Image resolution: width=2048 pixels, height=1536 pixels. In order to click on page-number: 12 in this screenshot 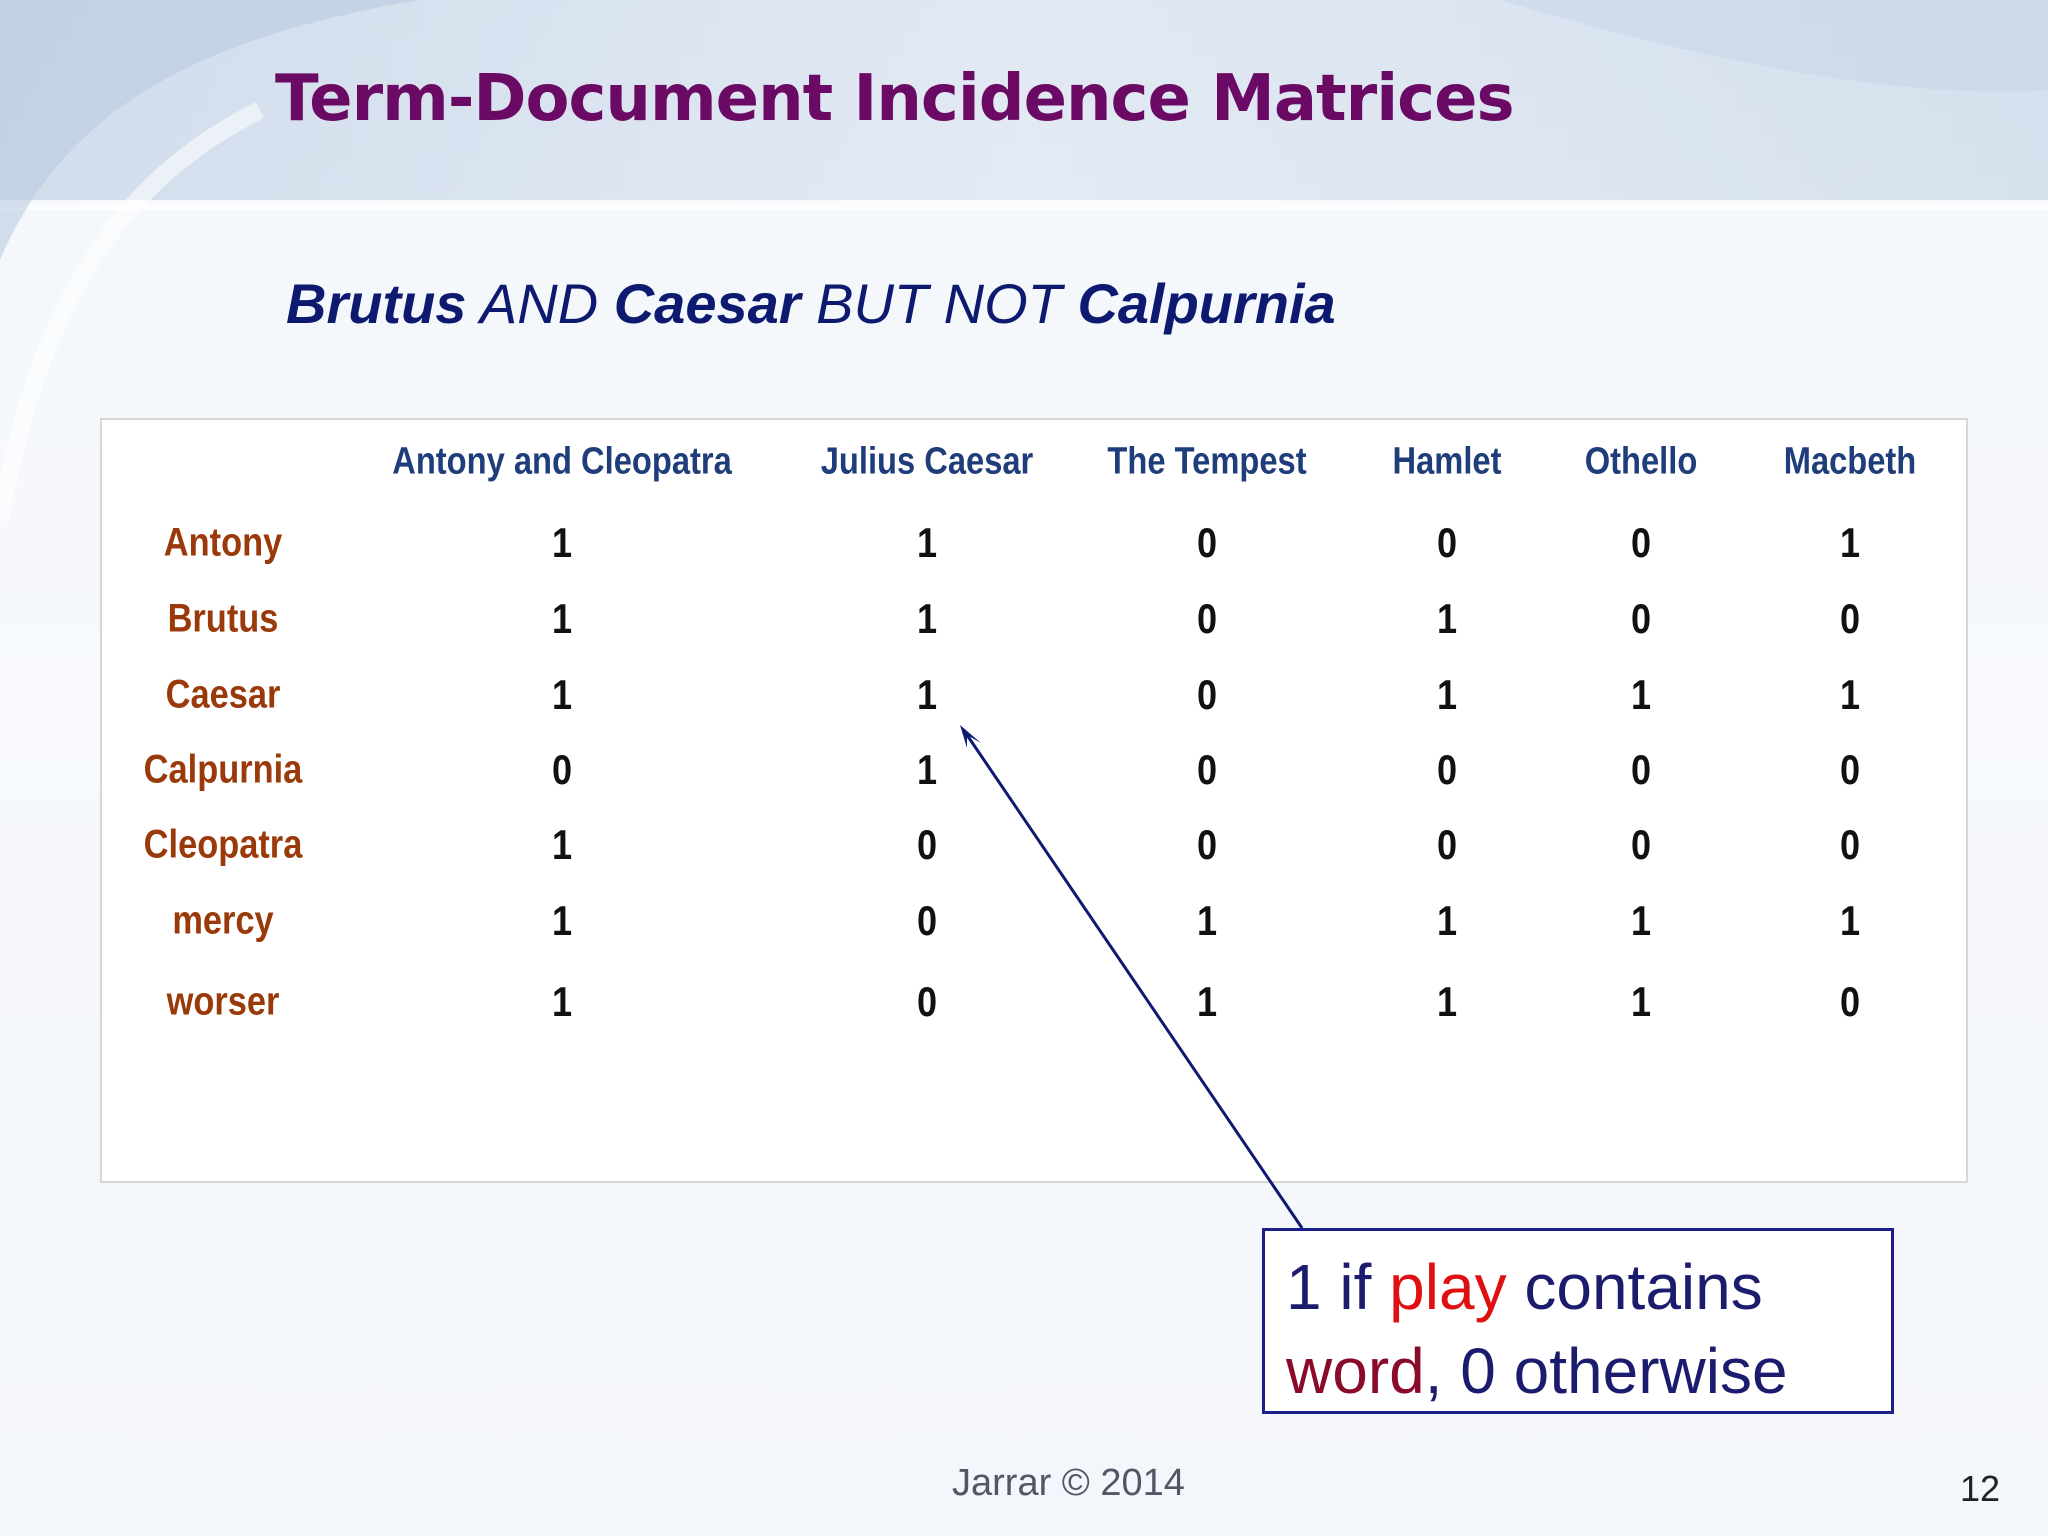, I will do `click(1980, 1488)`.